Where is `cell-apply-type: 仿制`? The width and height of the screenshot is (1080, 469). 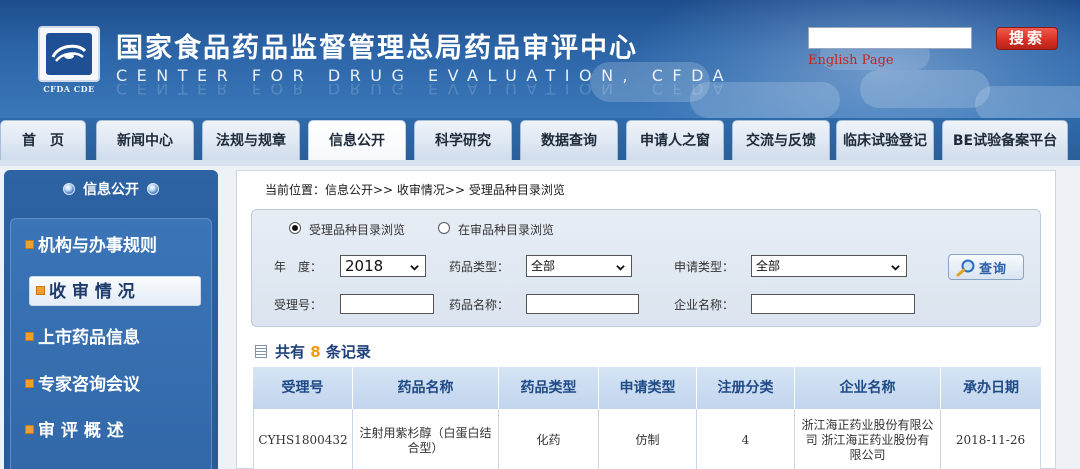 cell-apply-type: 仿制 is located at coordinates (648, 439).